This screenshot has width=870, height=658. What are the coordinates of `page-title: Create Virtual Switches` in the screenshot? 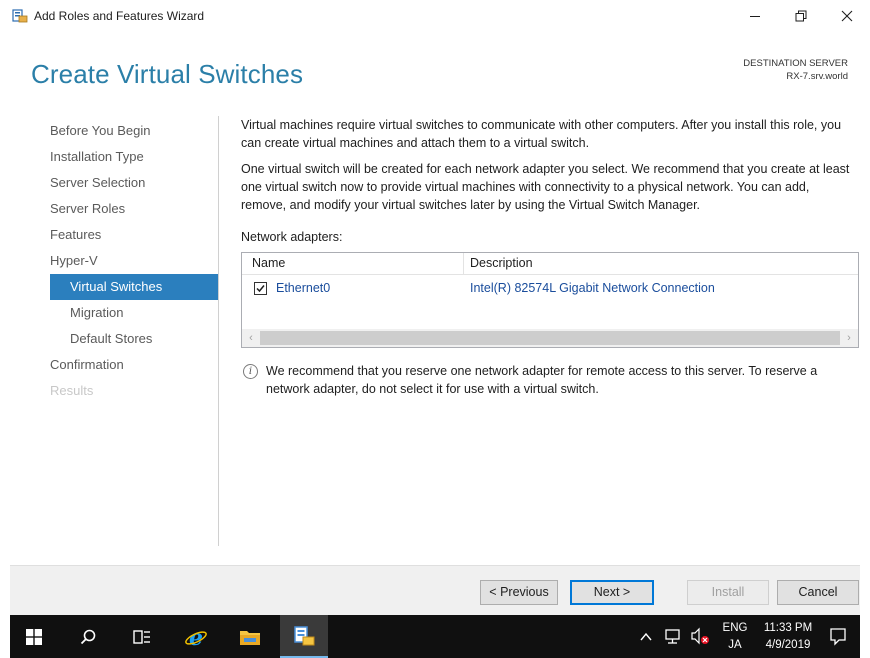 It's located at (167, 74).